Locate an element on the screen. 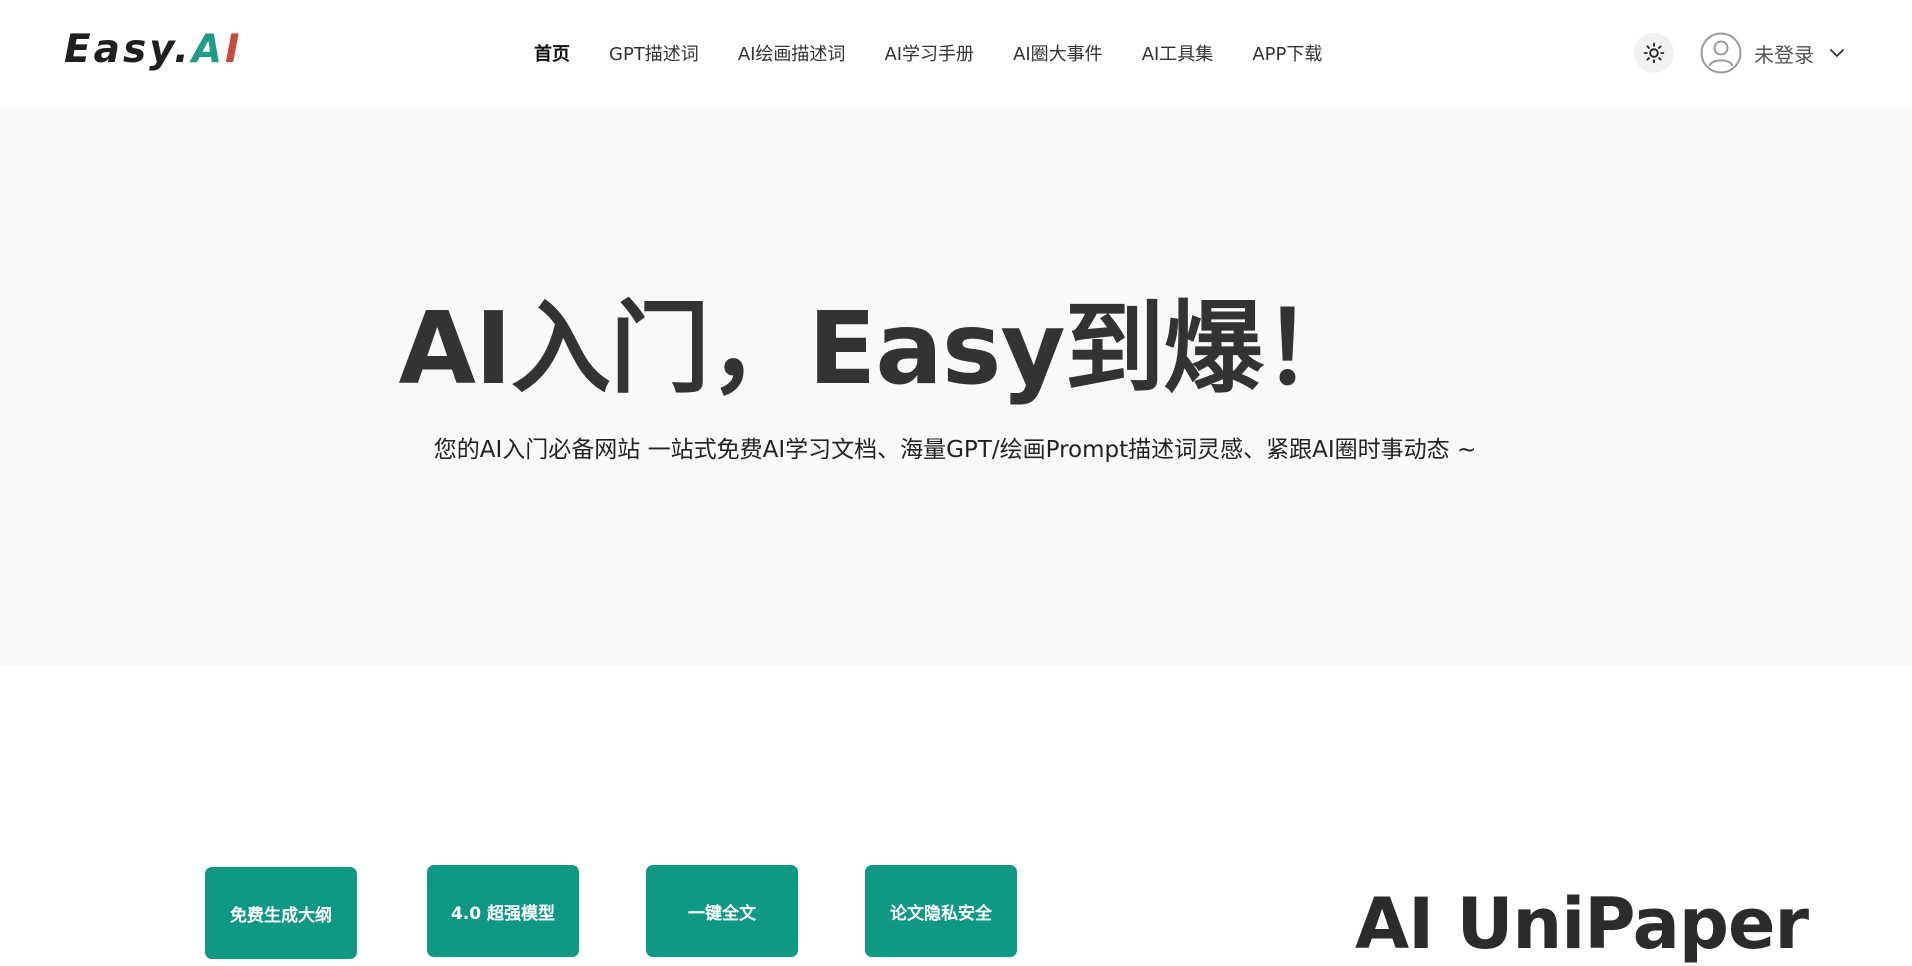  chevron-down-icon is located at coordinates (1837, 53).